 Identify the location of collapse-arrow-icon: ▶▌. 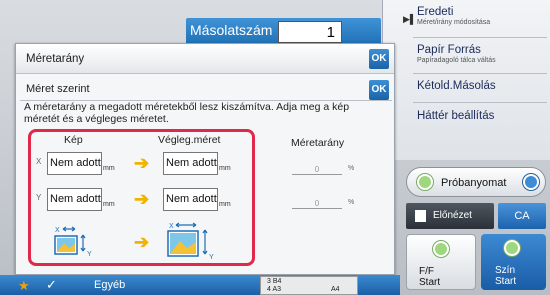
(409, 19).